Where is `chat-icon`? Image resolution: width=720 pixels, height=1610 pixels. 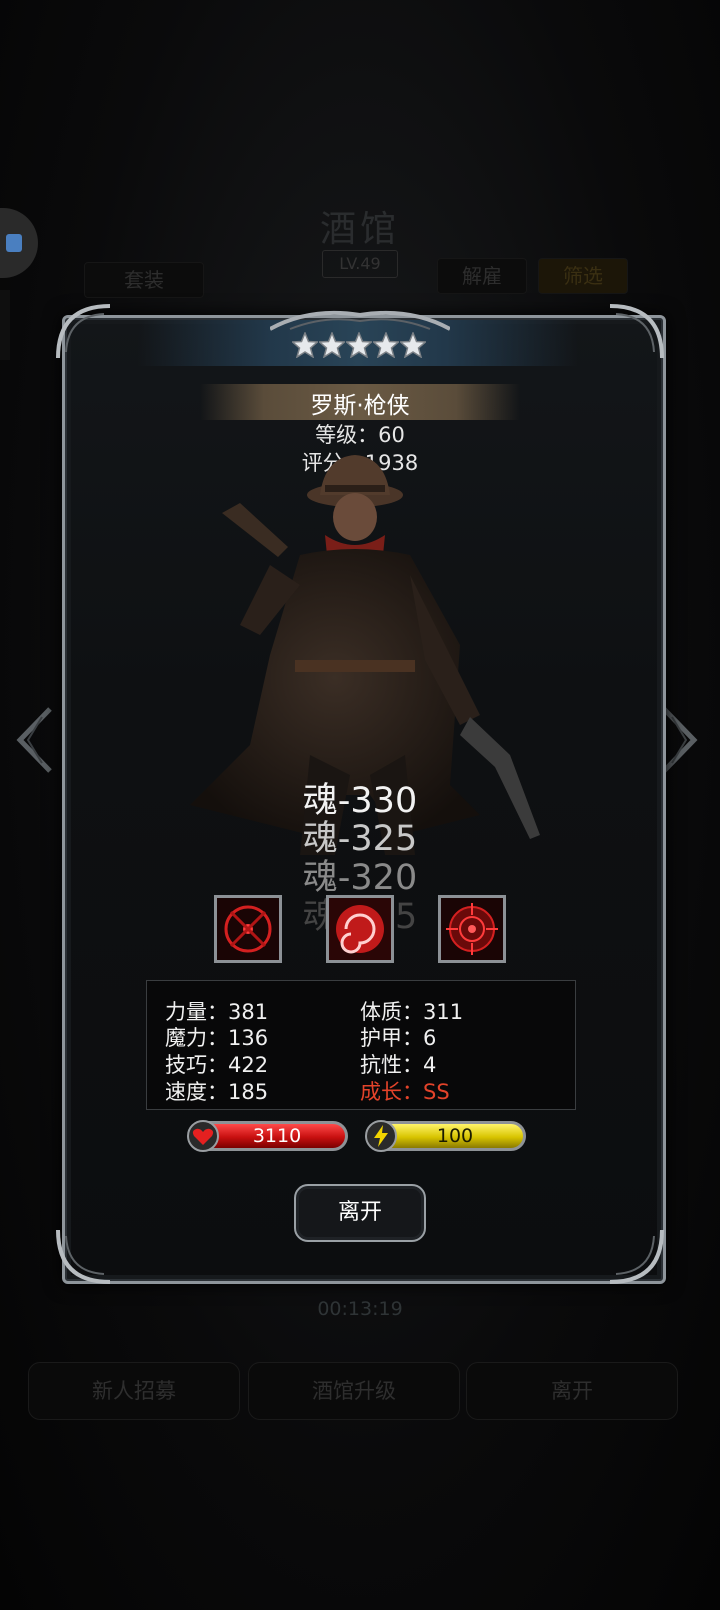 chat-icon is located at coordinates (14, 243).